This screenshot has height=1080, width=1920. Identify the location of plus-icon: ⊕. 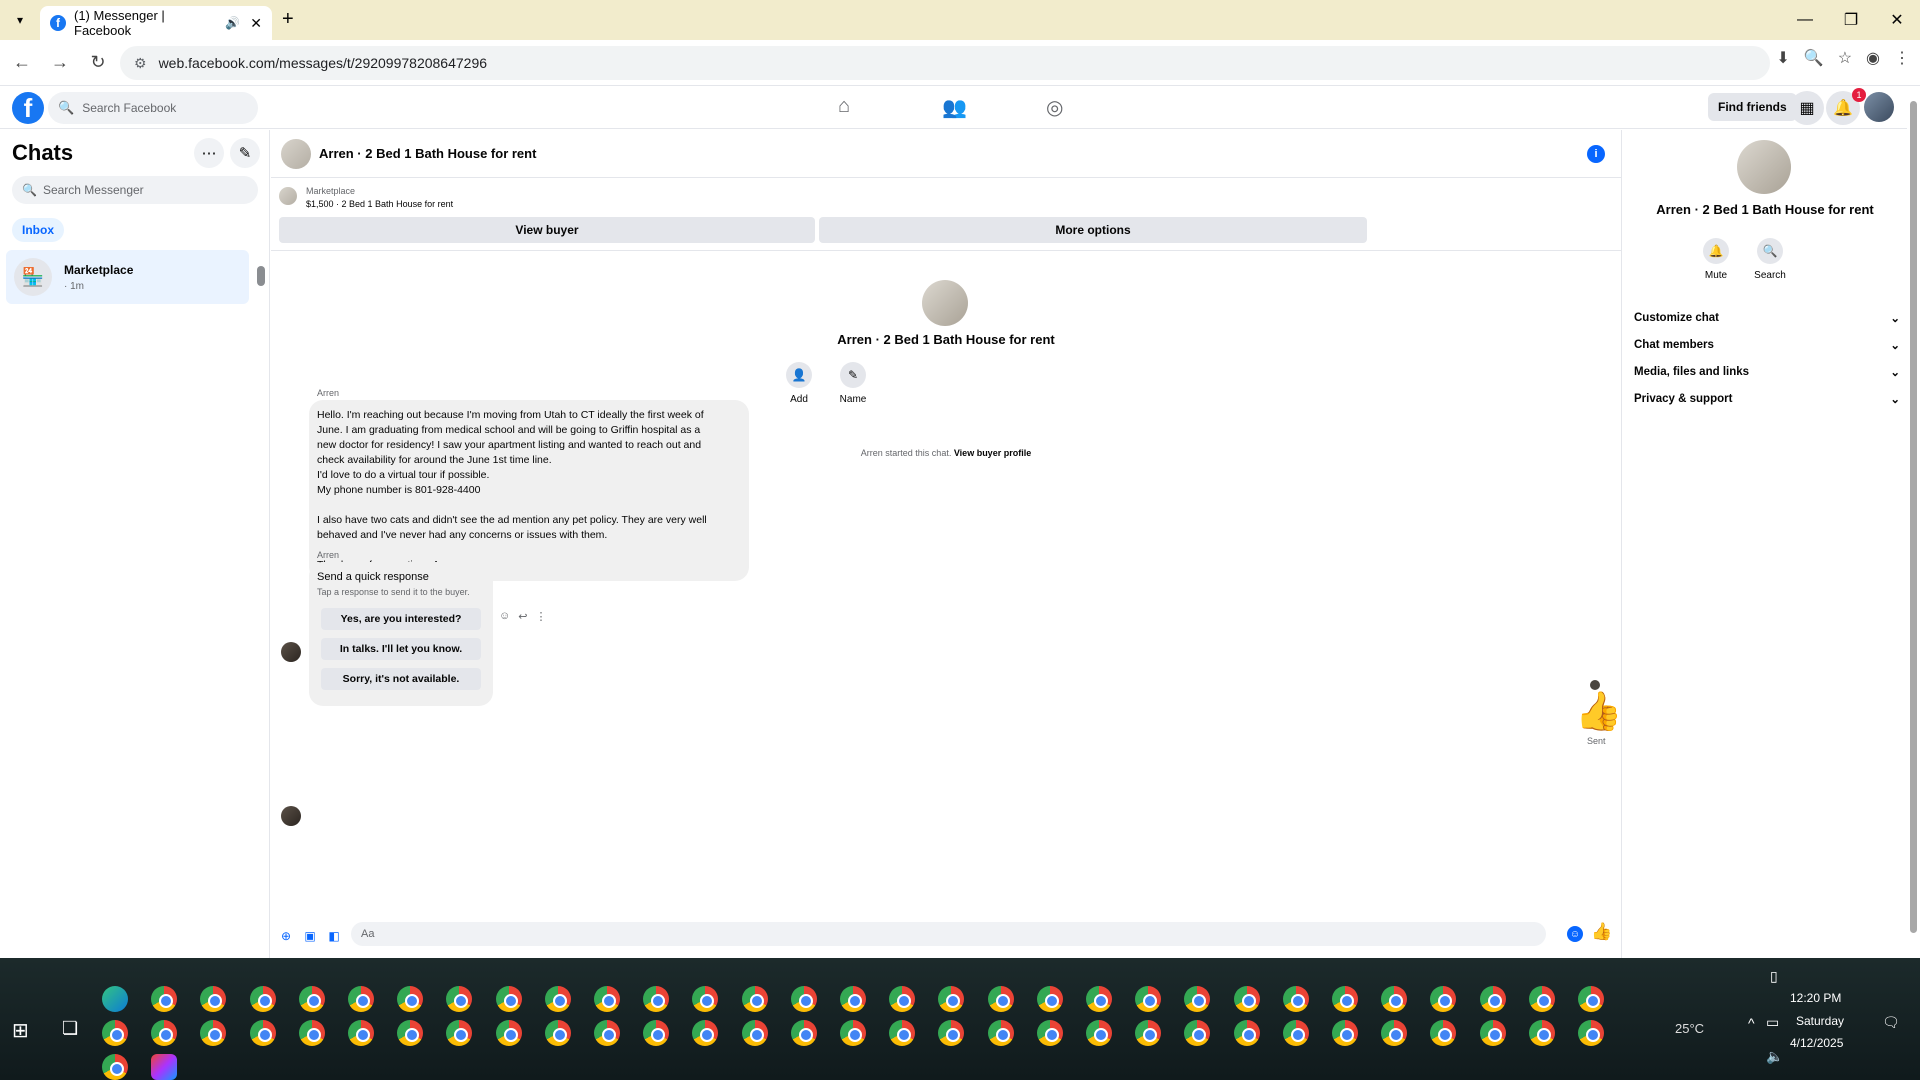
(286, 936).